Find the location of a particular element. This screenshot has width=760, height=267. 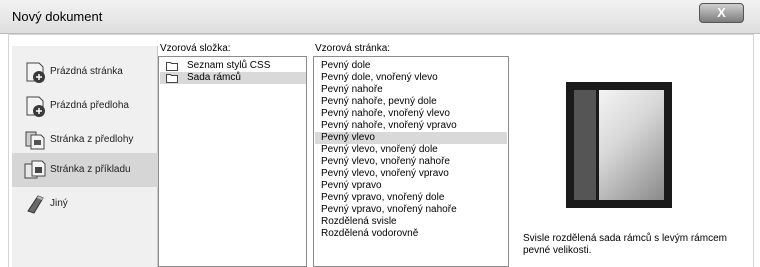

page-item: Pevný nahoře, vnořený vlevo is located at coordinates (411, 114).